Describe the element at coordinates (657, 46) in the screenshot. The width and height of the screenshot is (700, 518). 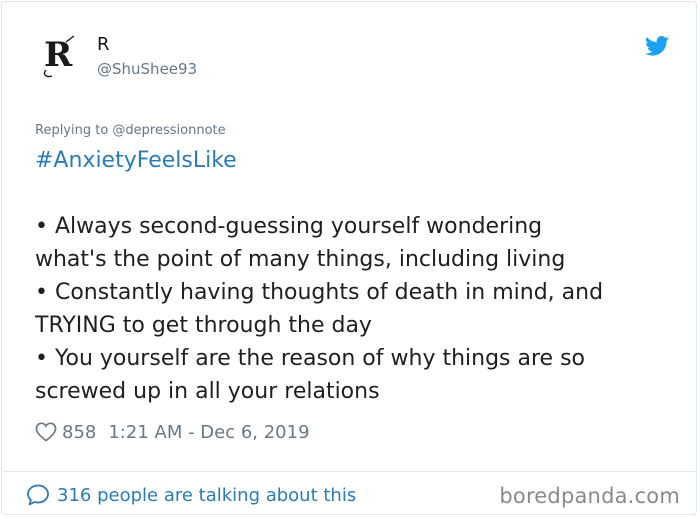
I see `twitter-bird-icon` at that location.